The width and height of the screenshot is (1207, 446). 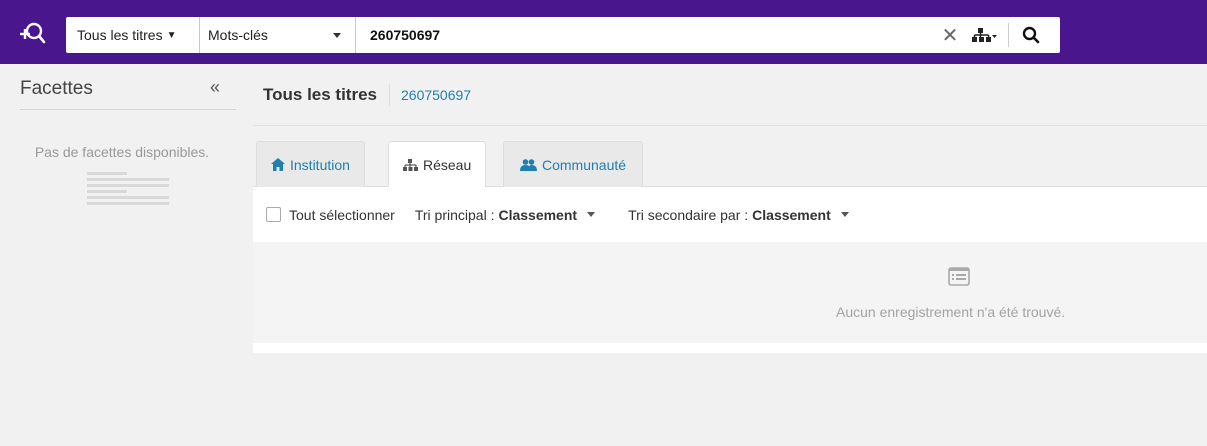 I want to click on search-field-label: Mots-clés, so click(x=238, y=35).